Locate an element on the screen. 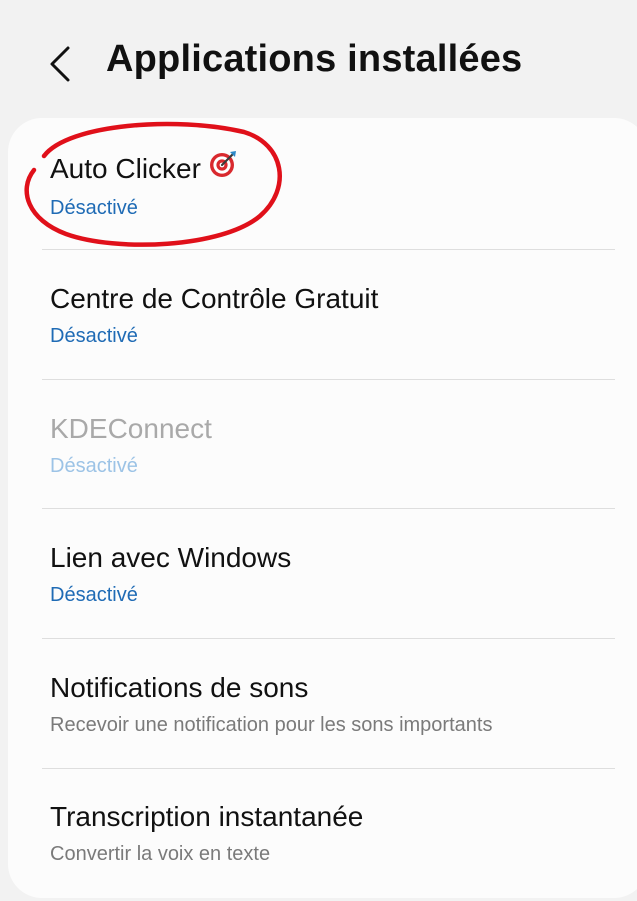  app-name: KDEConnect is located at coordinates (131, 428).